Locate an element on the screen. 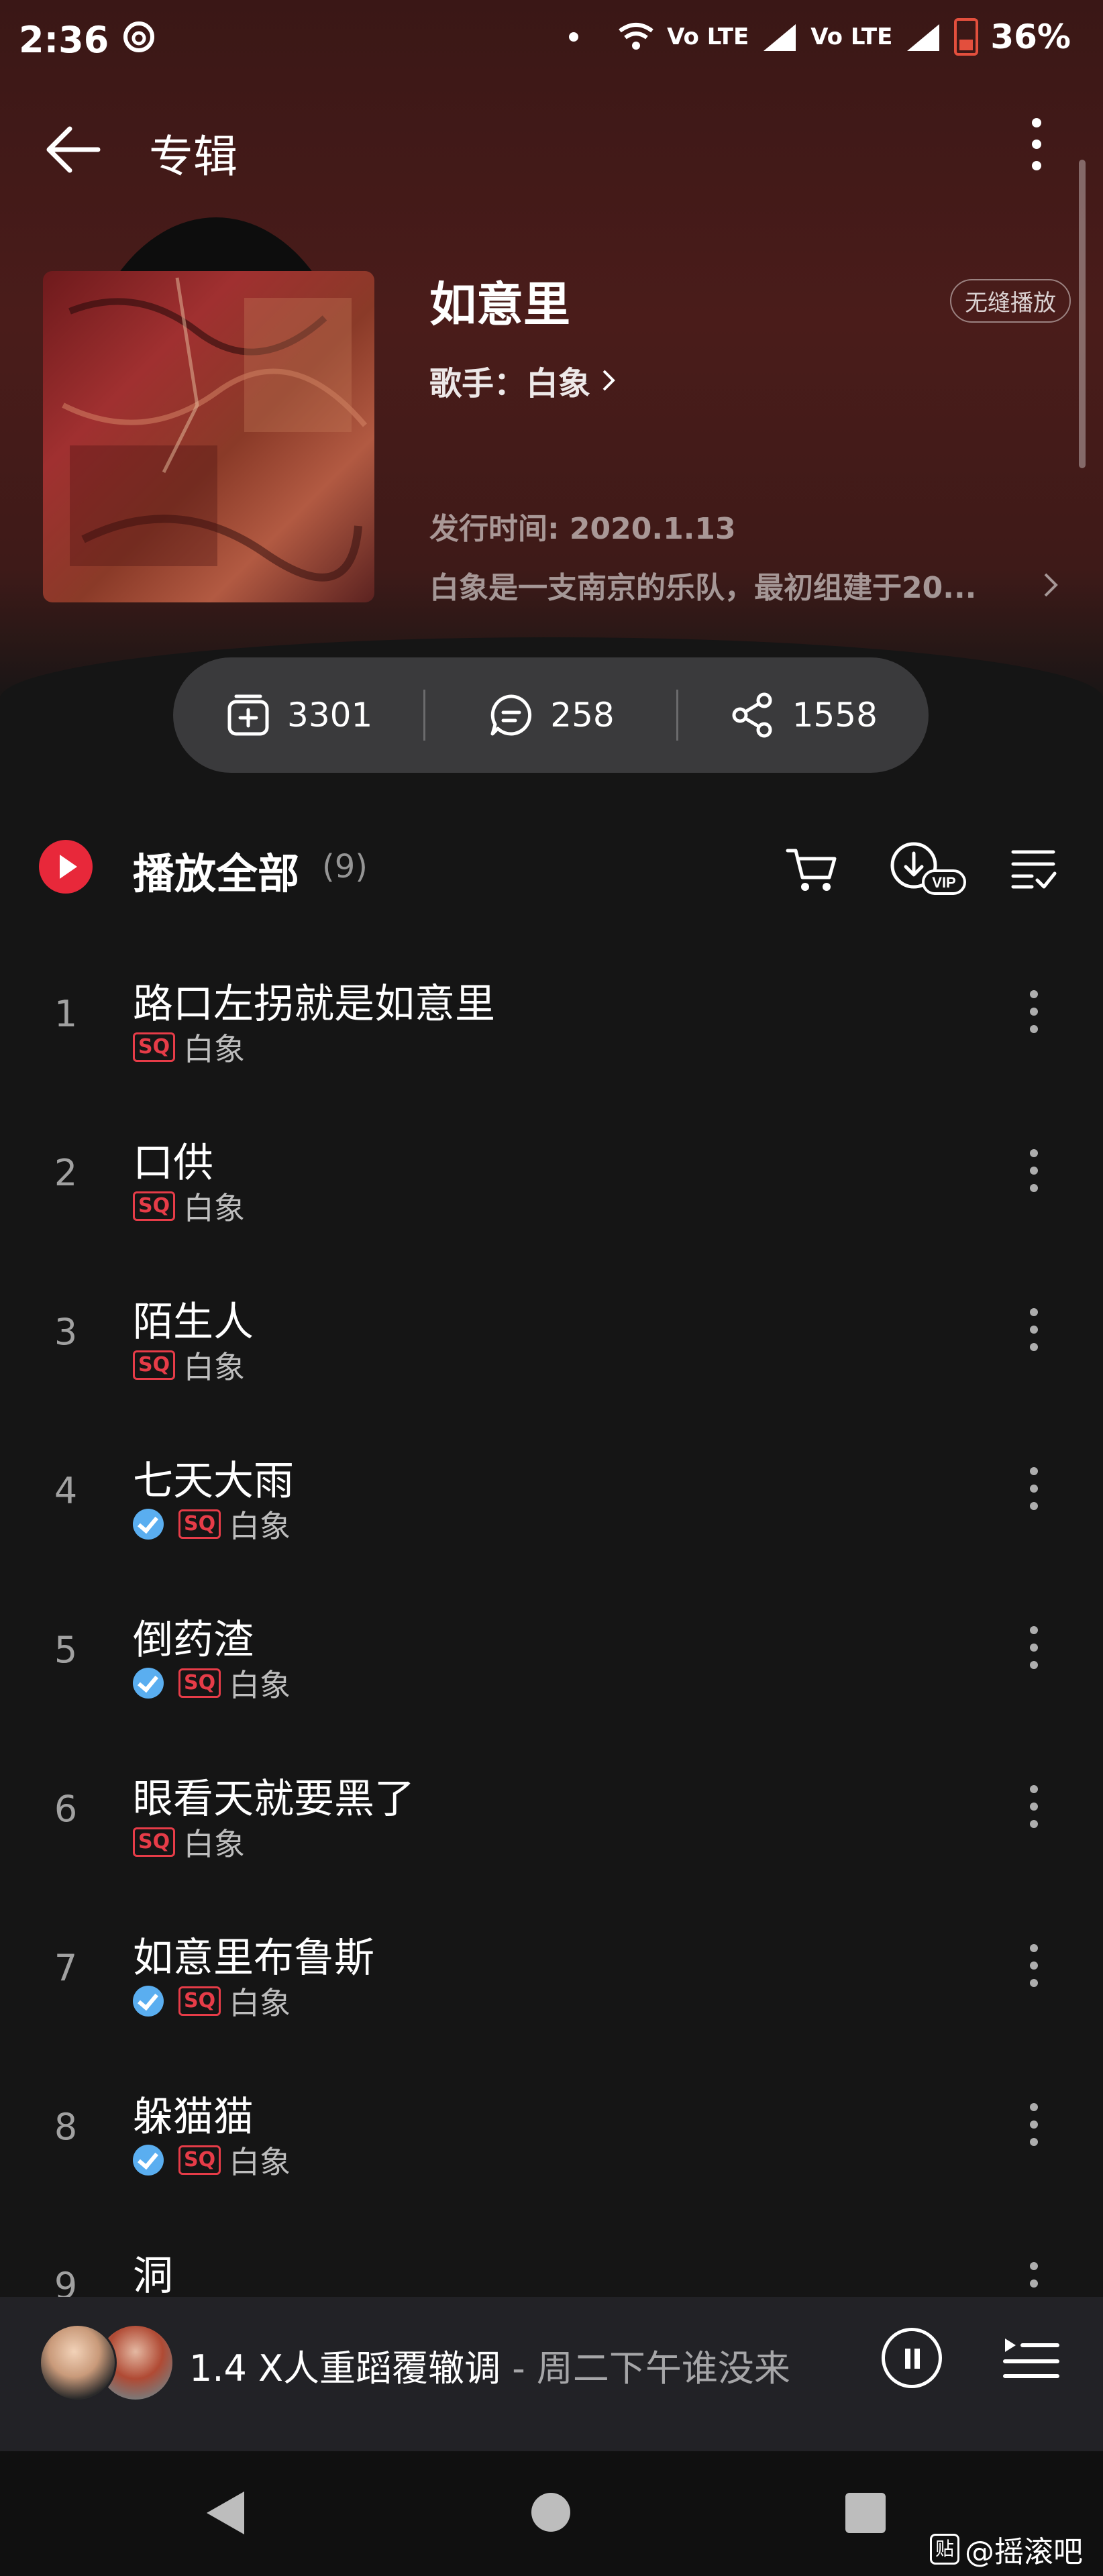 This screenshot has height=2576, width=1103. now-playing-song: 1.4 X人重蹈覆辙调 is located at coordinates (345, 2368).